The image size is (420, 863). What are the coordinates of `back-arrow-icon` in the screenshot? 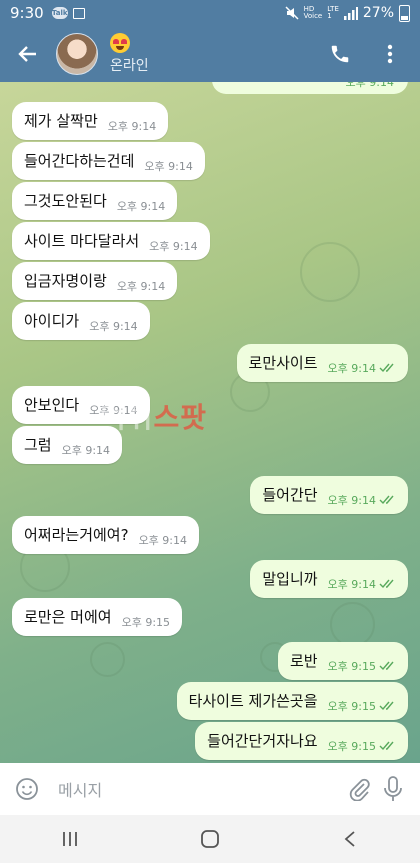 It's located at (27, 54).